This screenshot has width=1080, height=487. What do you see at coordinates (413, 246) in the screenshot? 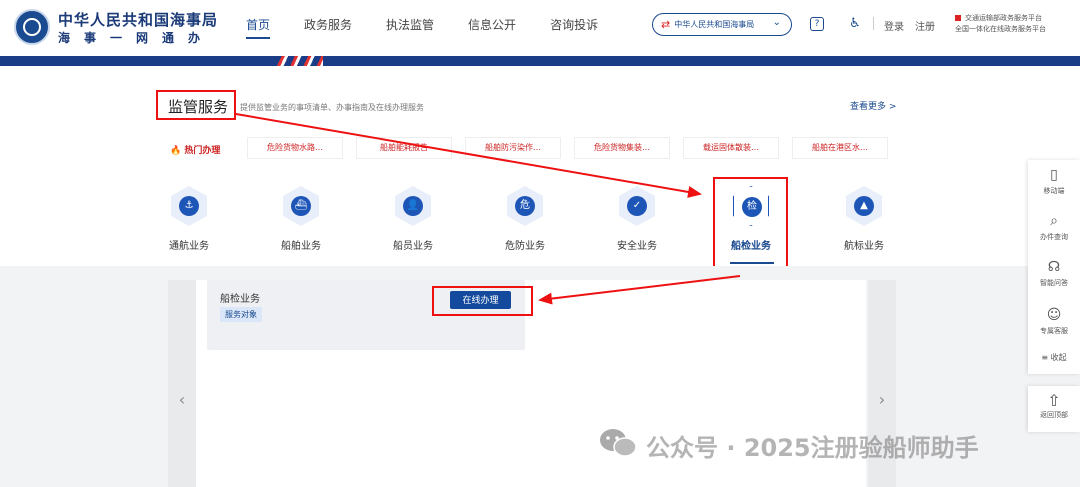
I see `category-label: 船员业务` at bounding box center [413, 246].